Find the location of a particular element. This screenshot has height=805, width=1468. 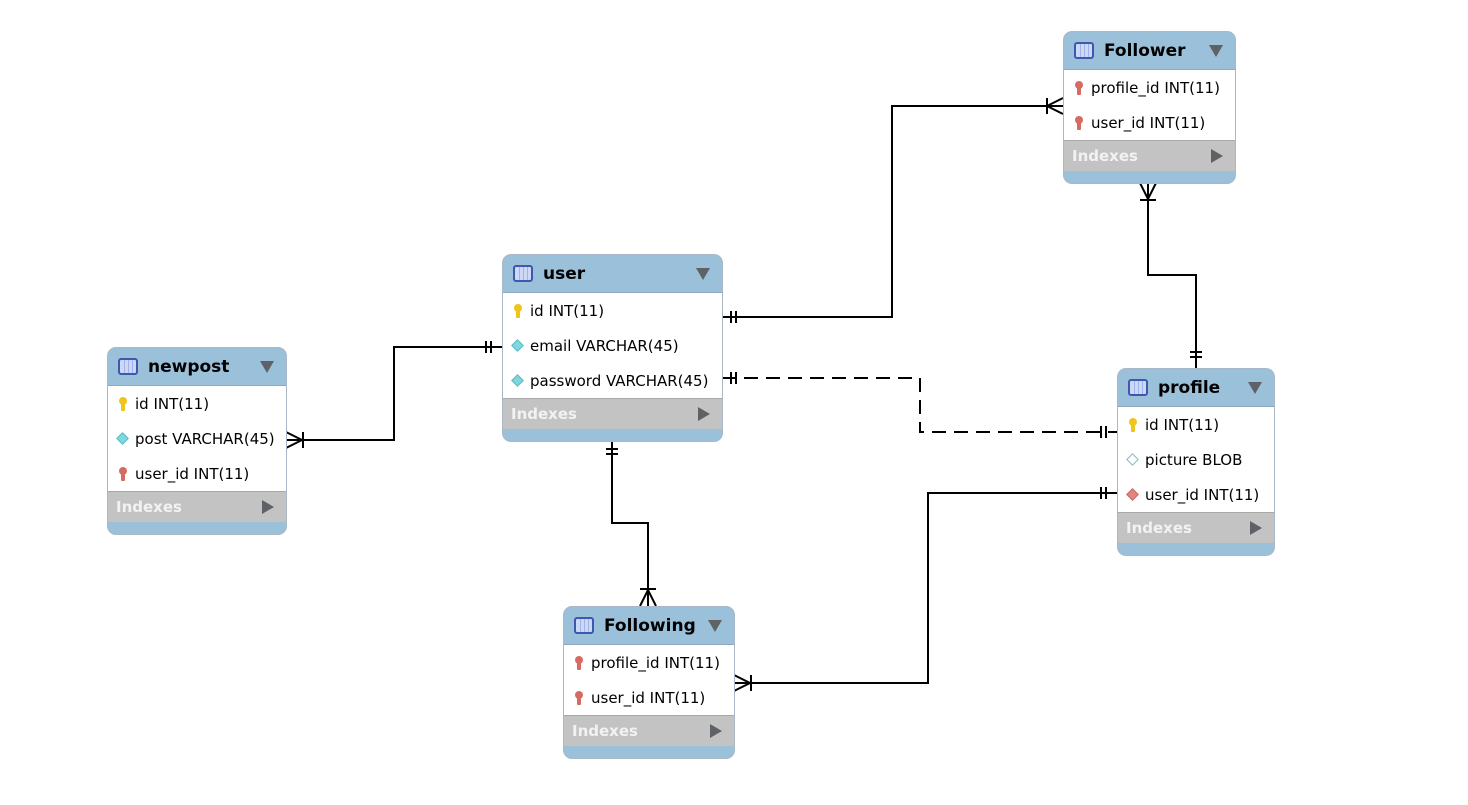

relationship-user-following is located at coordinates (631, 523).